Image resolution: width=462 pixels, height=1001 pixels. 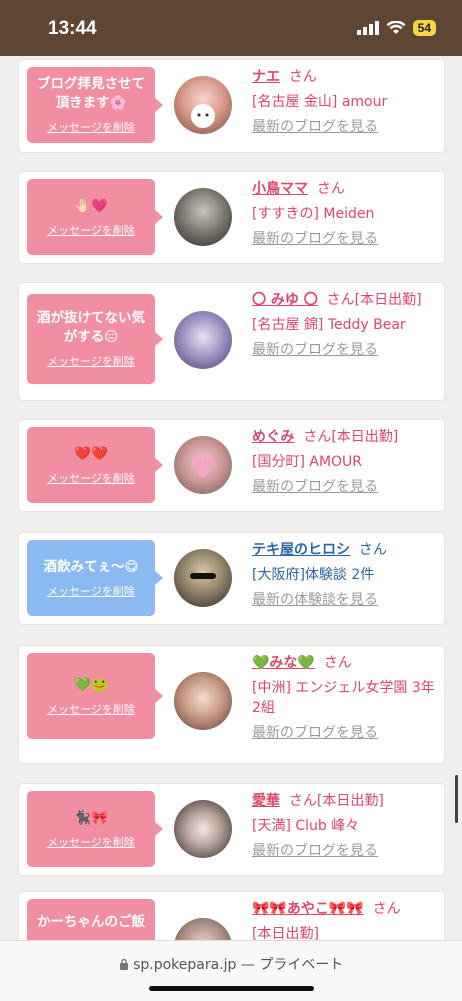 I want to click on status-icons: 54, so click(x=396, y=28).